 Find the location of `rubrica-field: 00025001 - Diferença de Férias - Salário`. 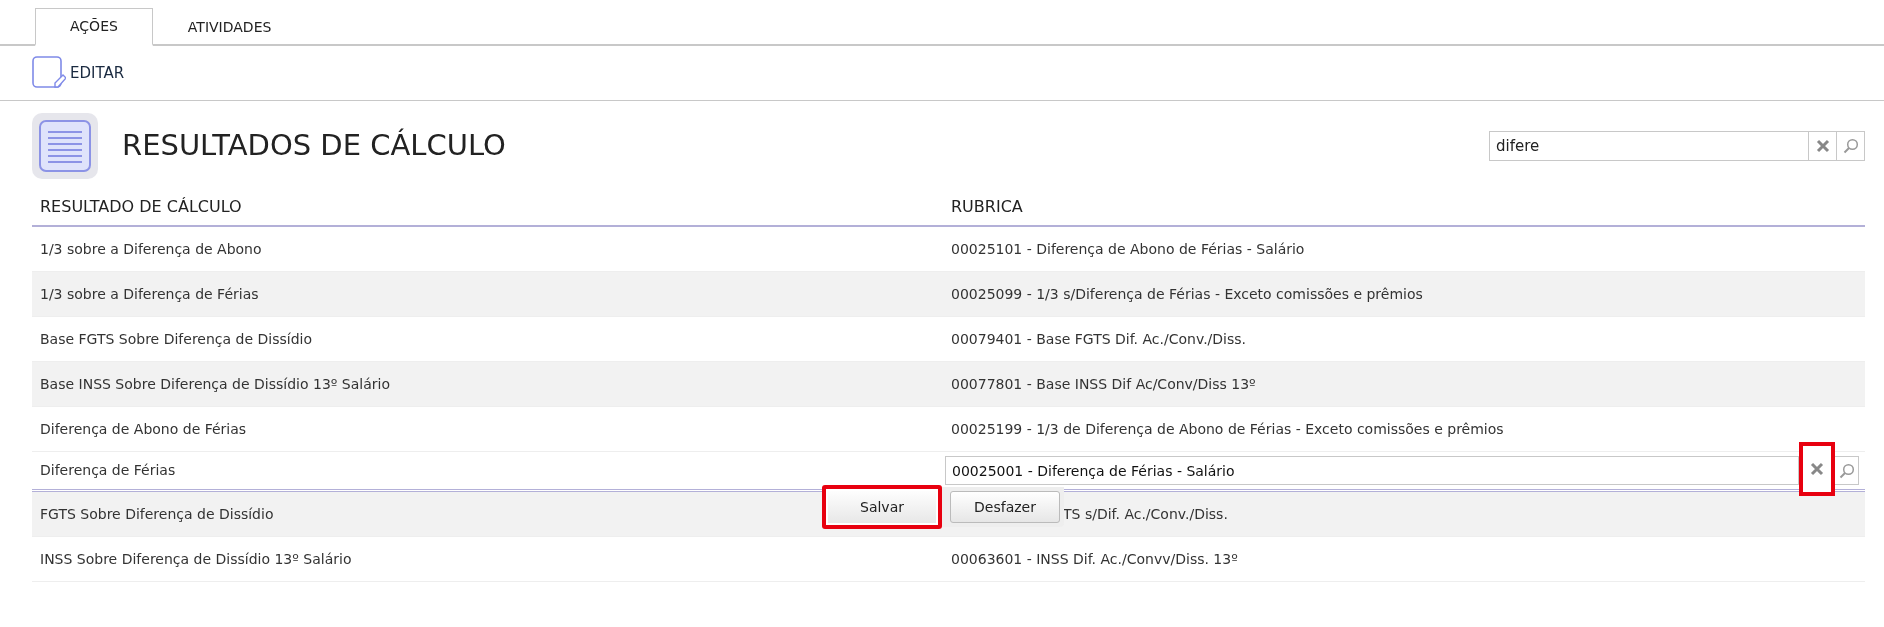

rubrica-field: 00025001 - Diferença de Férias - Salário is located at coordinates (1372, 470).